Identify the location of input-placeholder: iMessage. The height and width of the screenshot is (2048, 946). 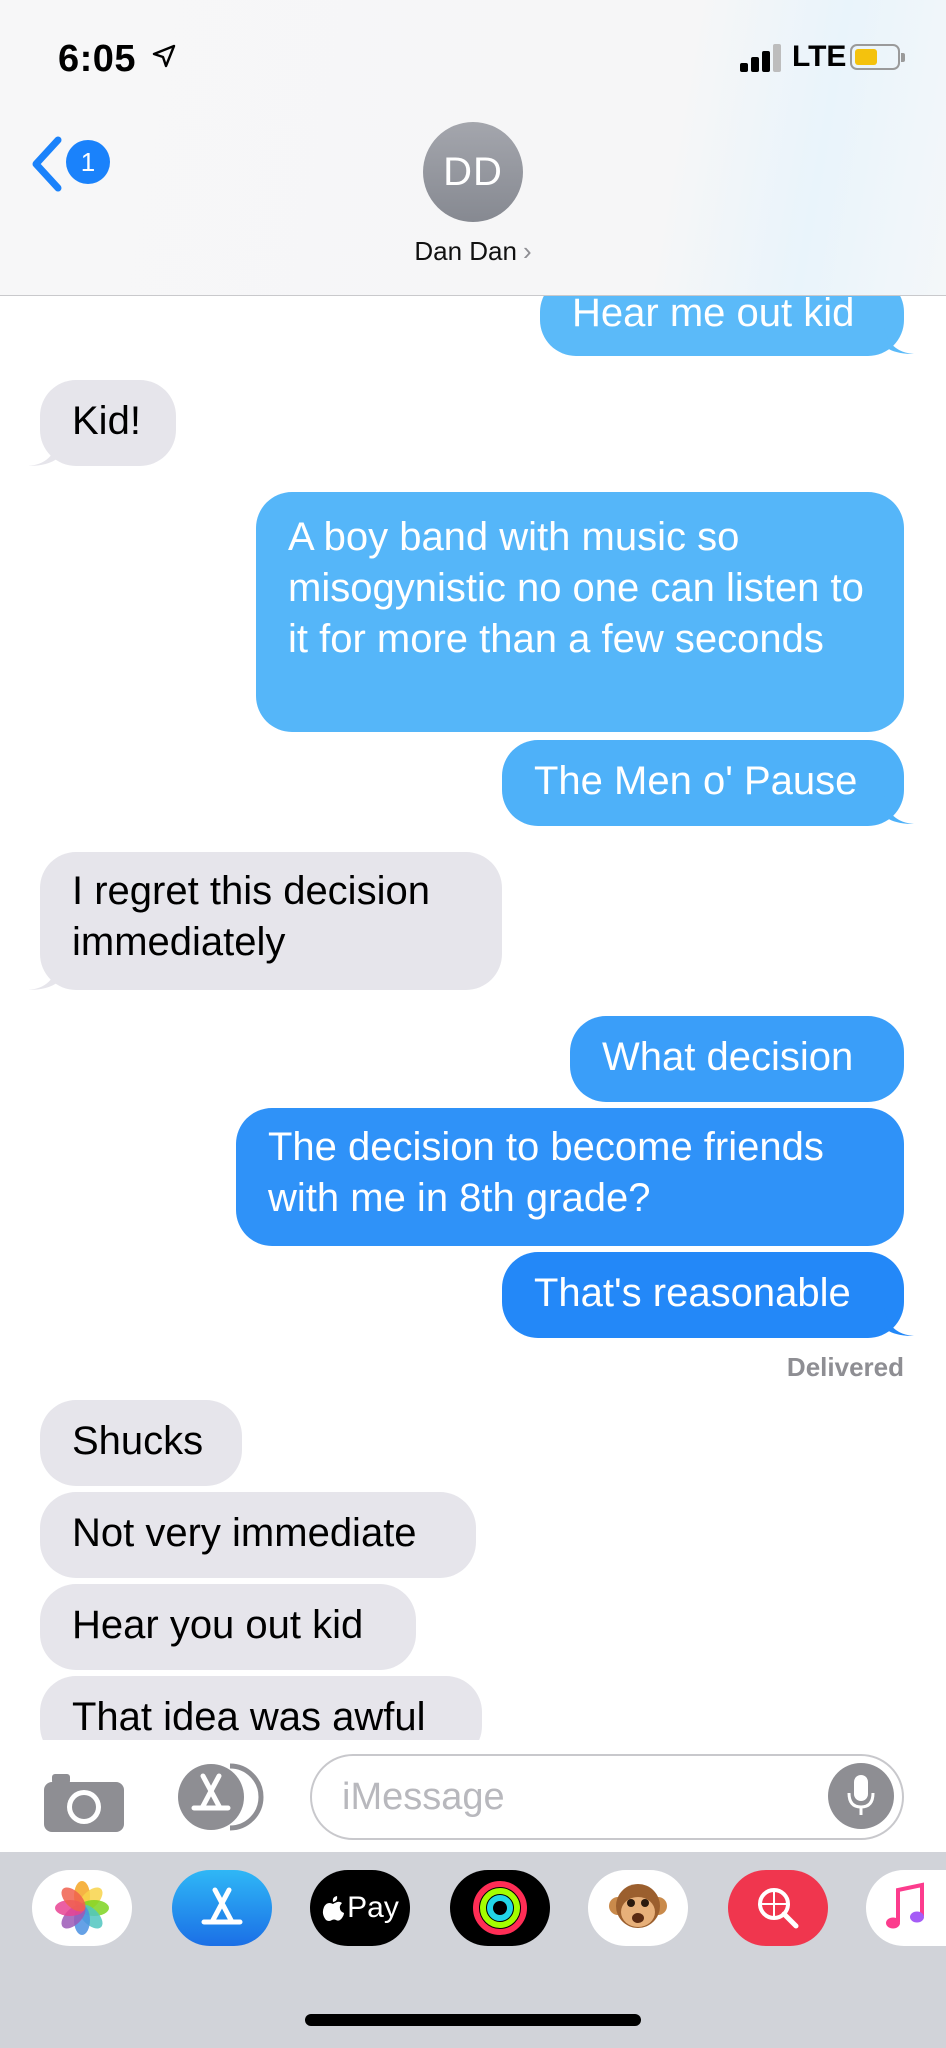
(423, 1797).